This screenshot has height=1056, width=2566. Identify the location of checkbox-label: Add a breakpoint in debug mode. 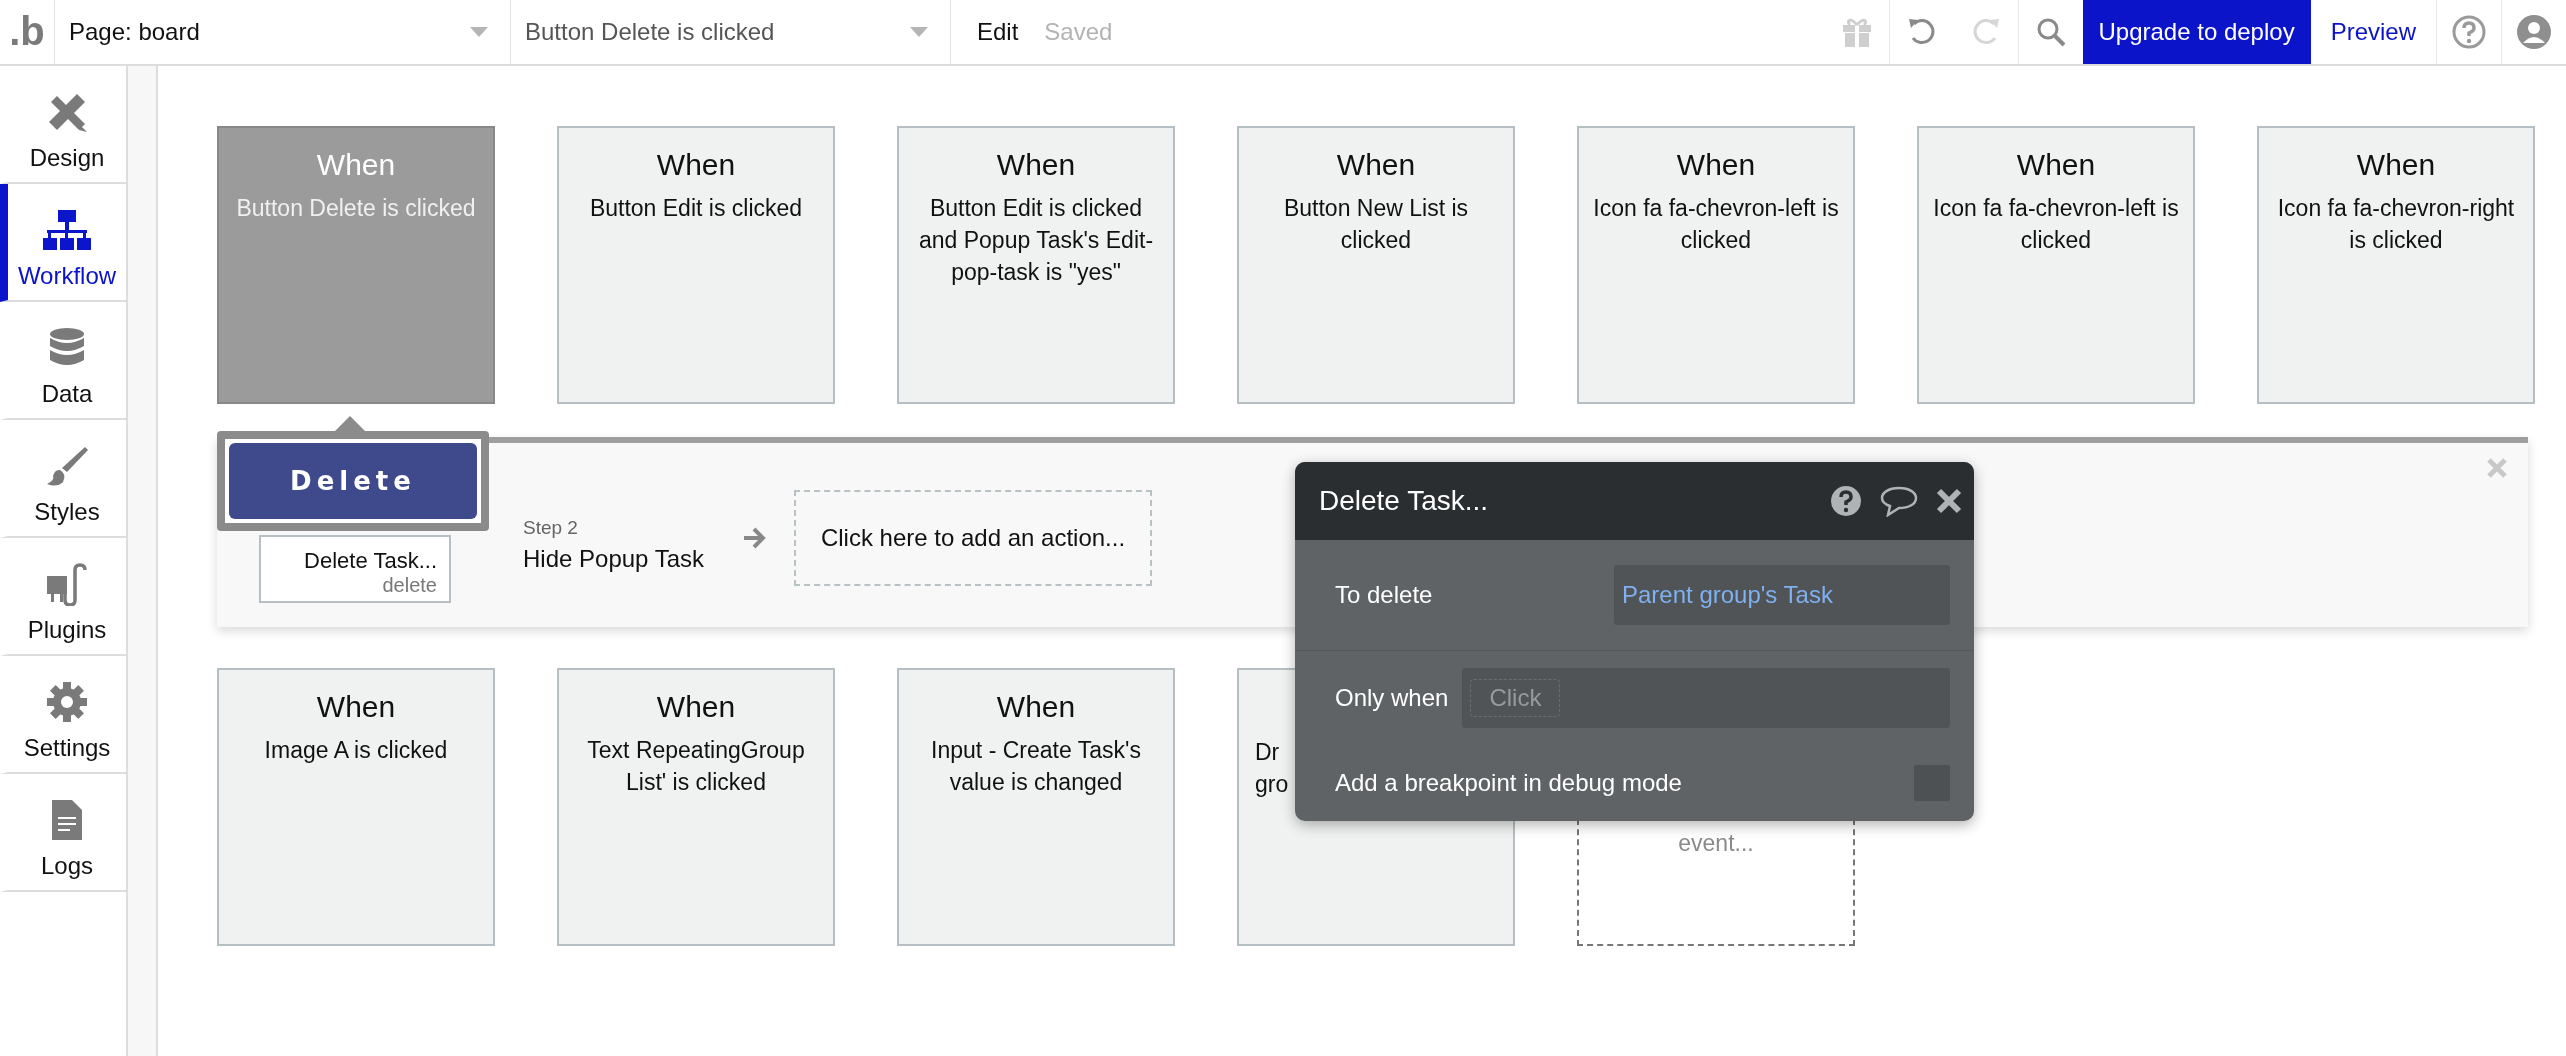
(1508, 783).